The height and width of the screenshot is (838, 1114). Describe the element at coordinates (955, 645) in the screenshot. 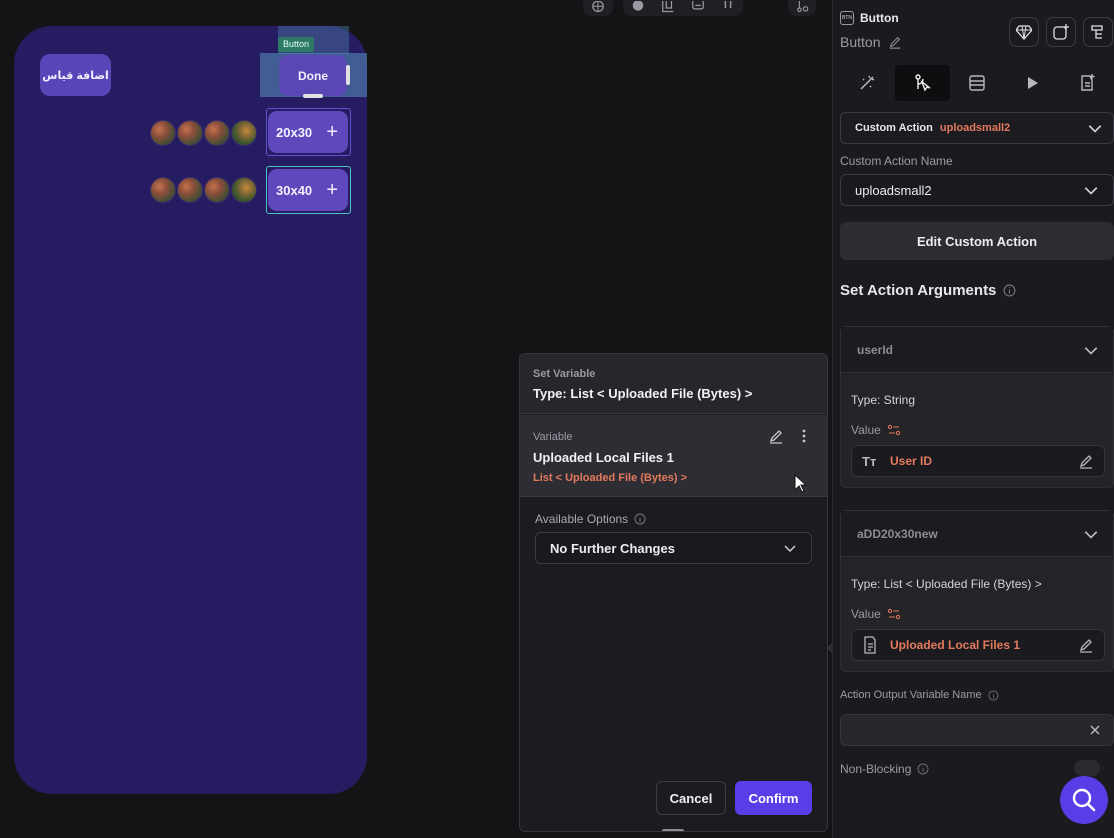

I see `value-text: Uploaded Local Files 1` at that location.